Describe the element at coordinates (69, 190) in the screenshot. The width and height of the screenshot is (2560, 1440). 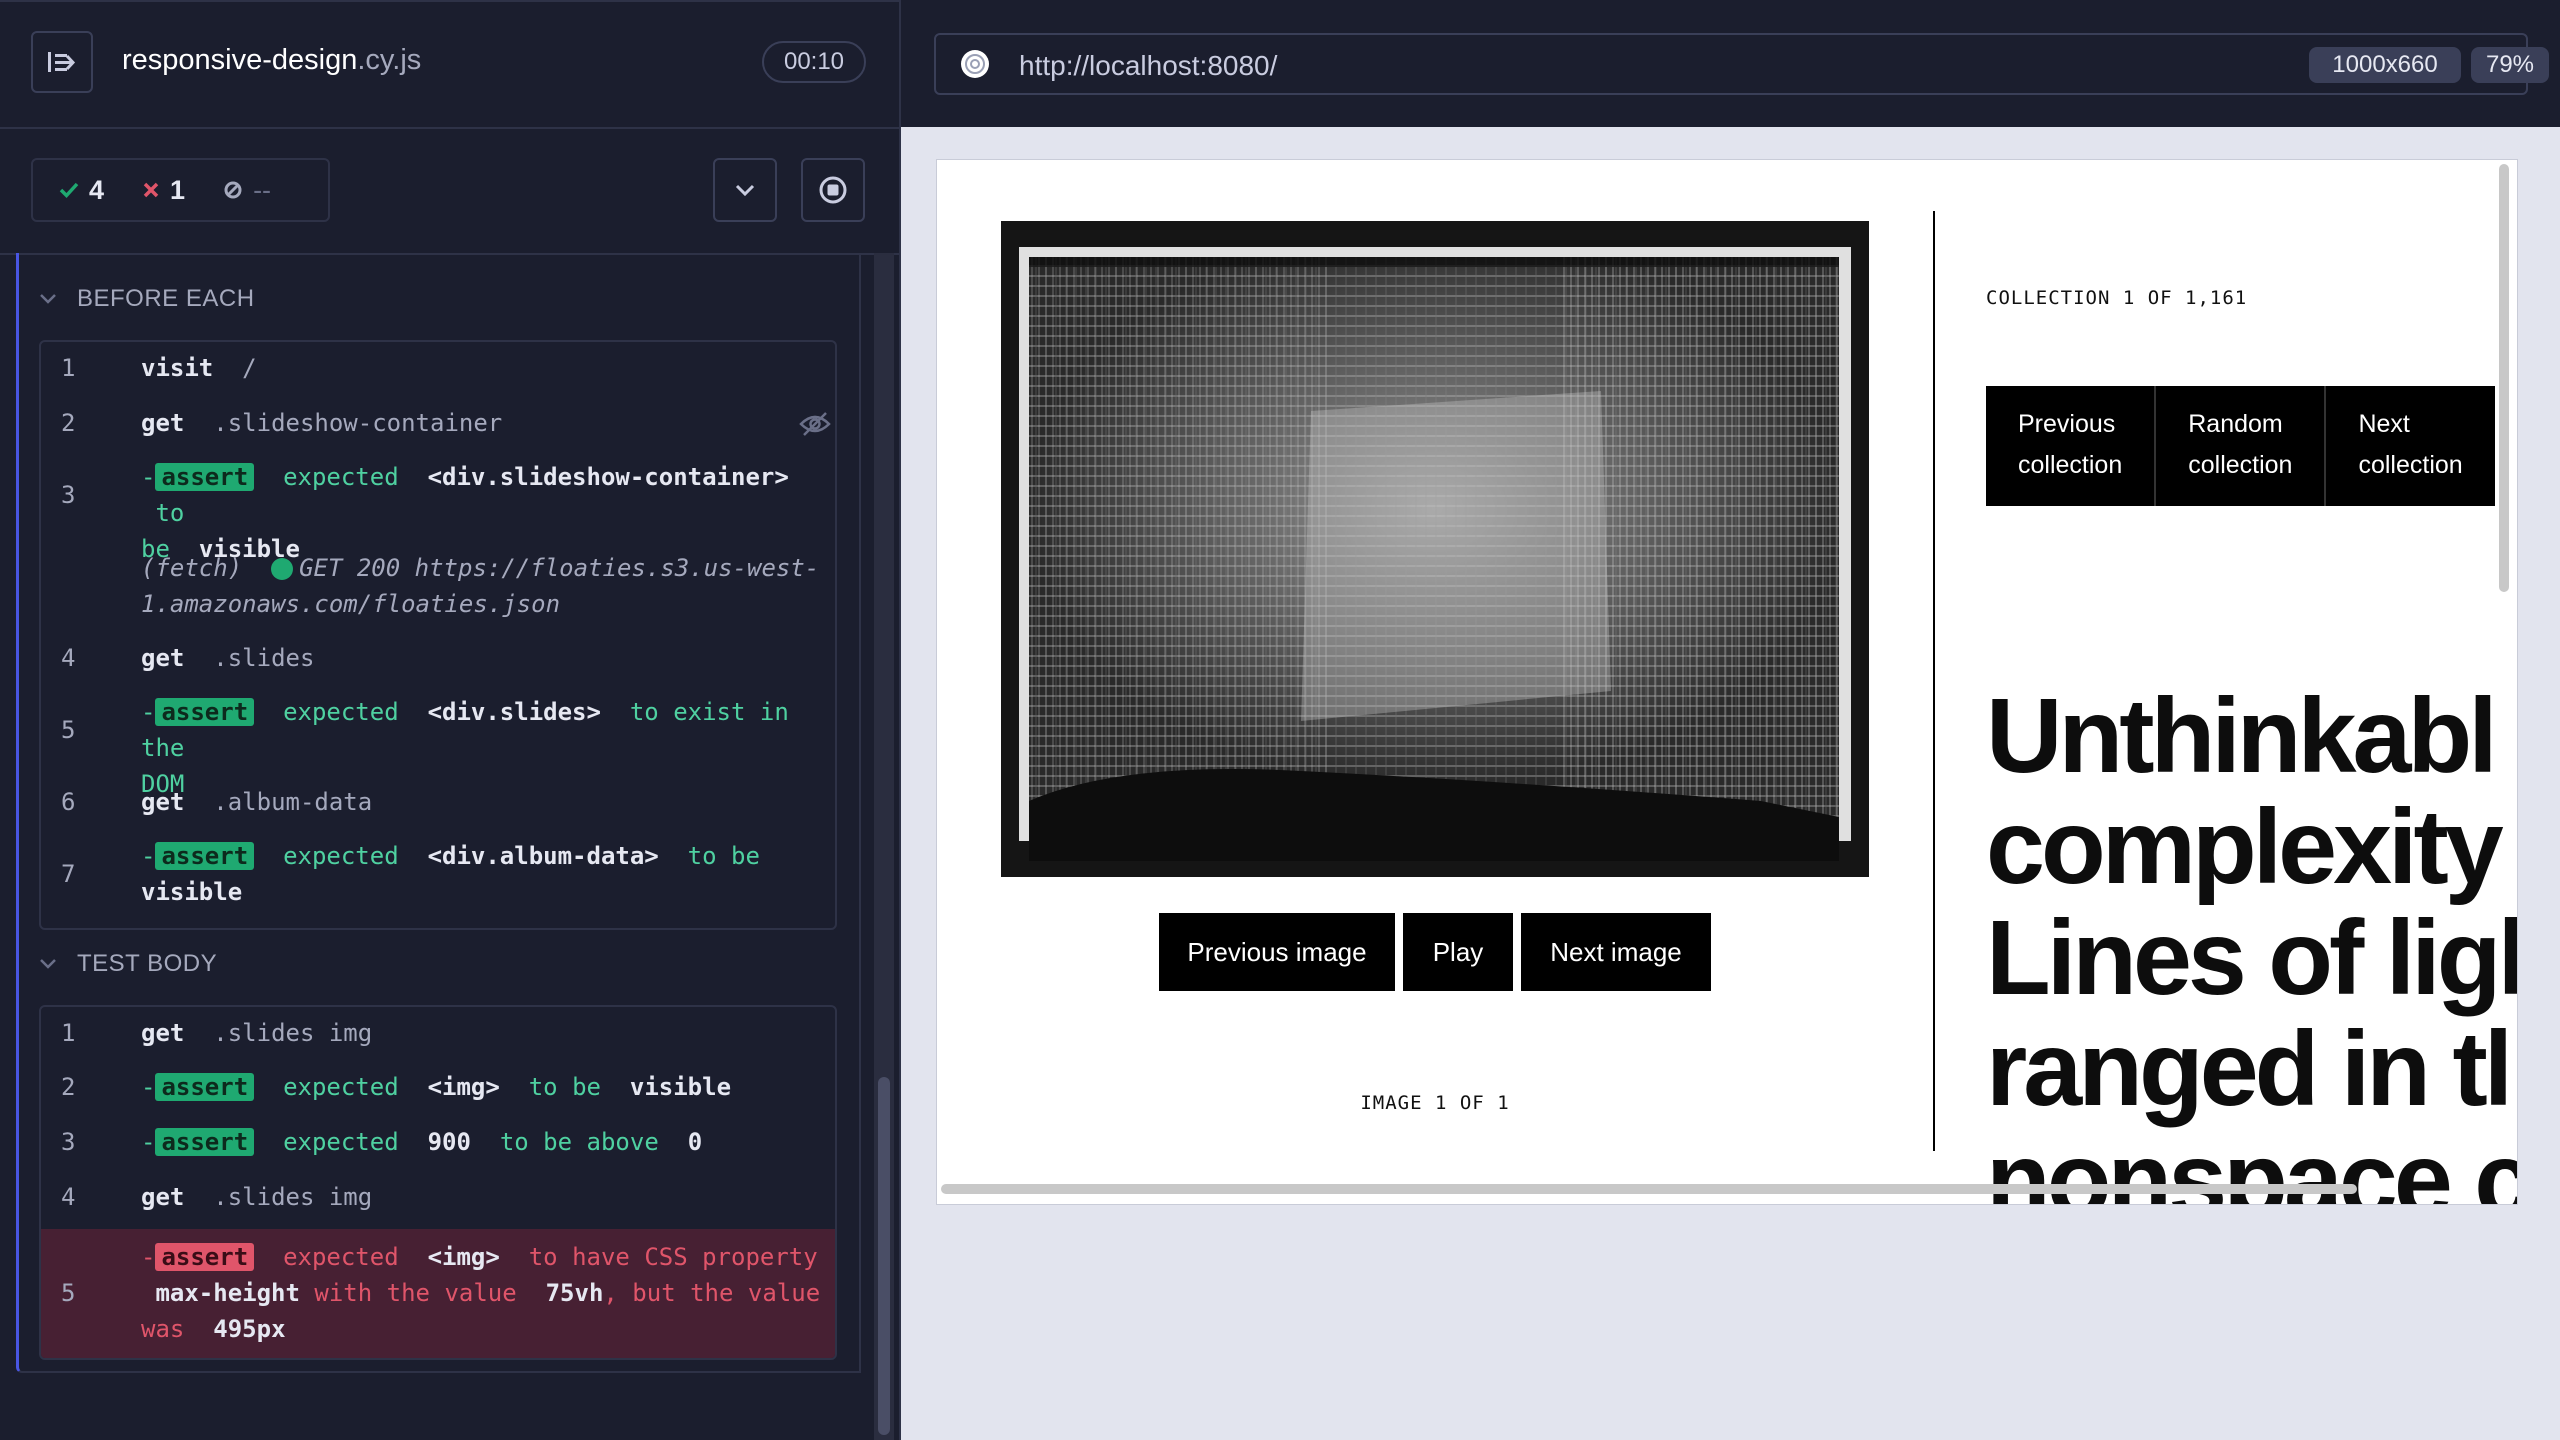
I see `check-icon` at that location.